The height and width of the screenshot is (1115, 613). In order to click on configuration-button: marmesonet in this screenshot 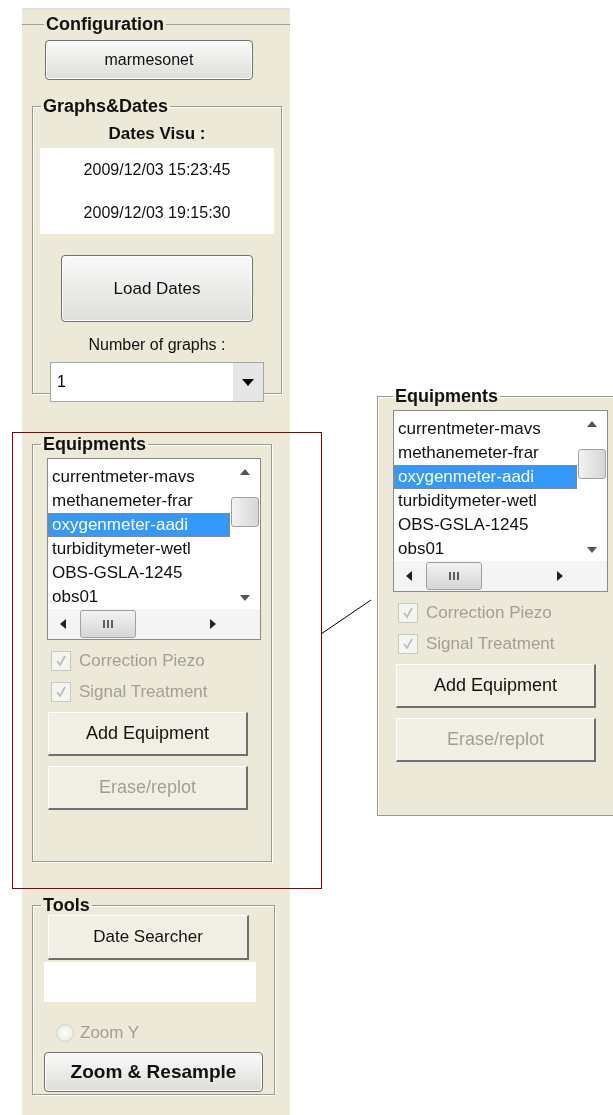, I will do `click(149, 60)`.